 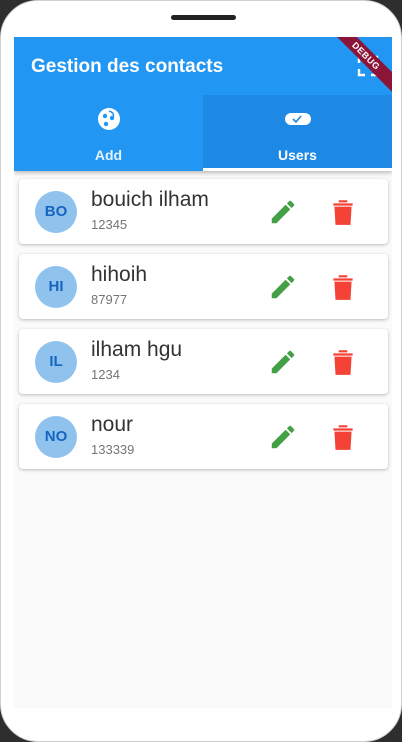 I want to click on avatar: BO, so click(x=56, y=212).